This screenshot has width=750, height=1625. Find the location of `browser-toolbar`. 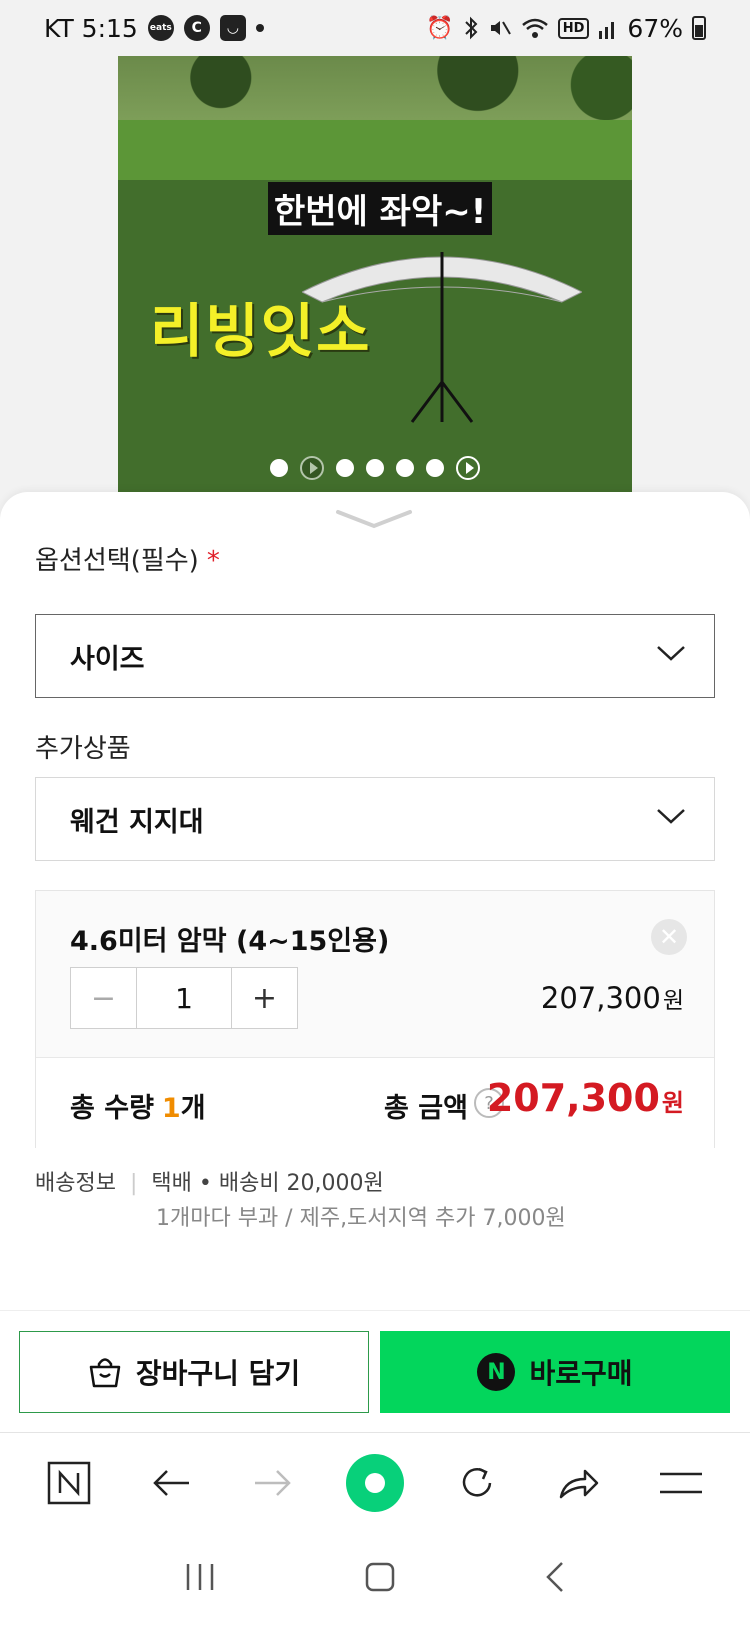

browser-toolbar is located at coordinates (375, 1482).